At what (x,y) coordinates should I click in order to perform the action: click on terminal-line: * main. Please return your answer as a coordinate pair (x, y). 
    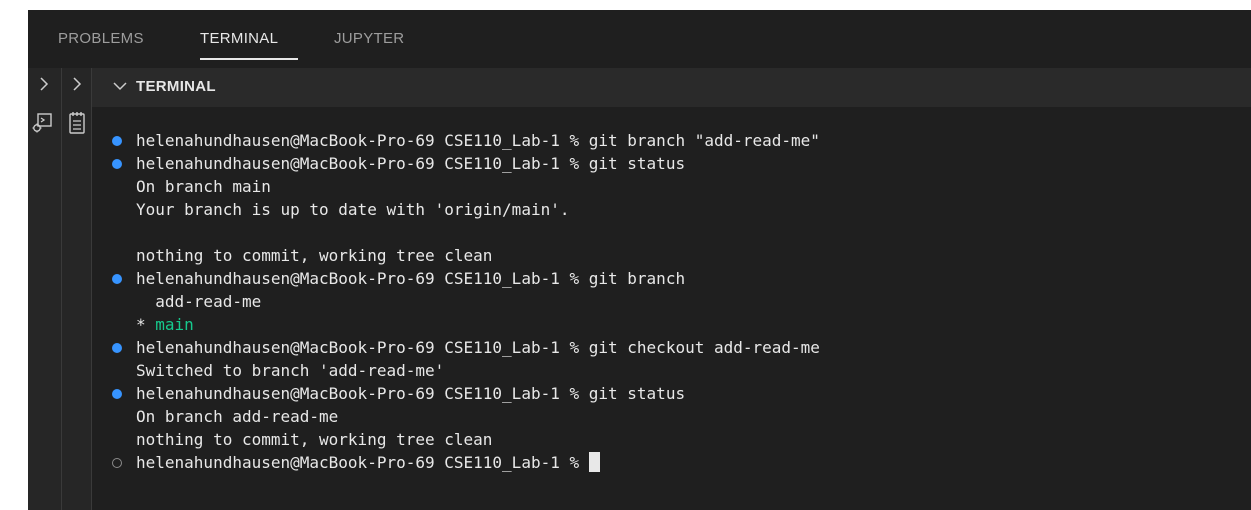
    Looking at the image, I should click on (165, 325).